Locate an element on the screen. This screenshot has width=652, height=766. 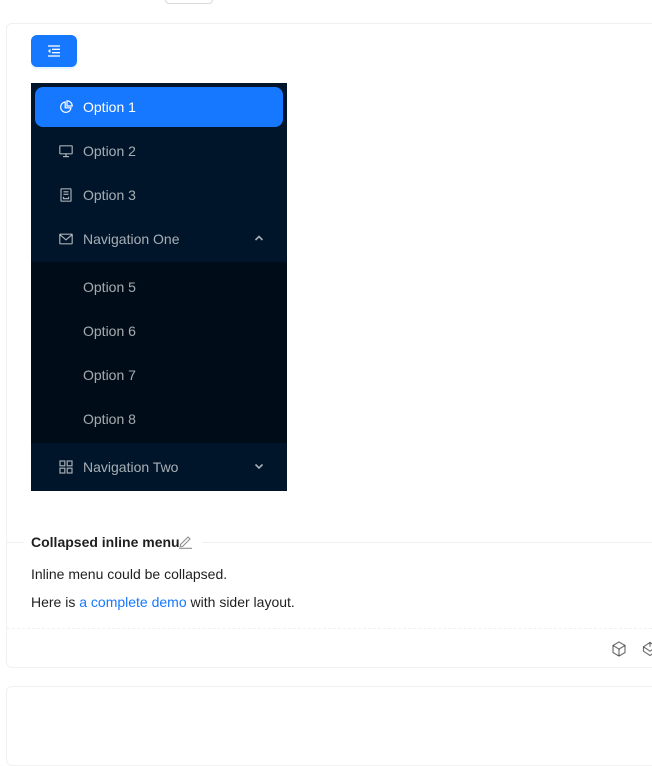
menu-item-option-7: Option 7 is located at coordinates (159, 375).